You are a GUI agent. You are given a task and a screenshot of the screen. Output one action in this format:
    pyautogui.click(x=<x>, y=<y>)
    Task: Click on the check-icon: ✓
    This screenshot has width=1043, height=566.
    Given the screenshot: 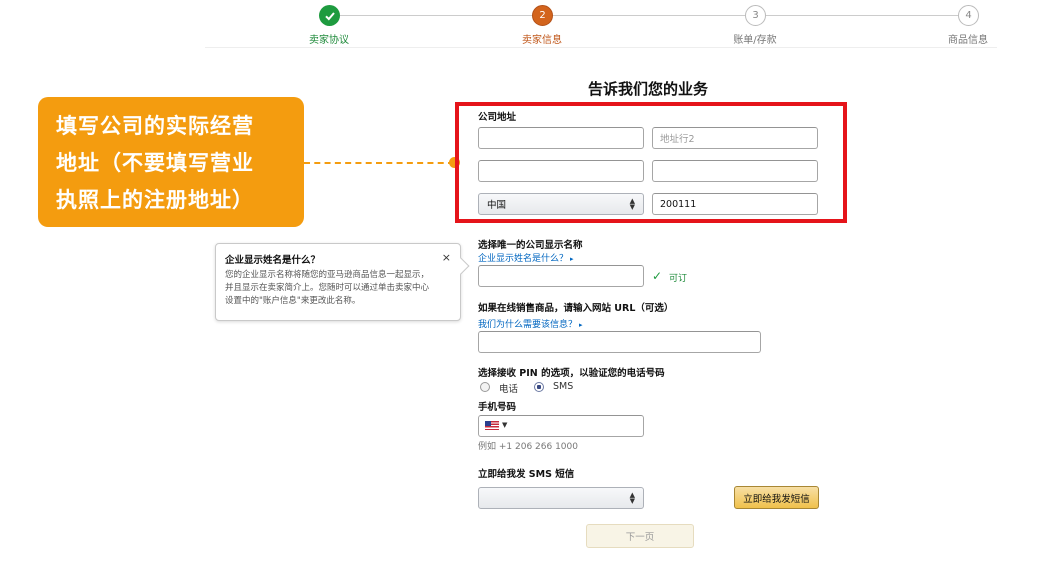 What is the action you would take?
    pyautogui.click(x=657, y=276)
    